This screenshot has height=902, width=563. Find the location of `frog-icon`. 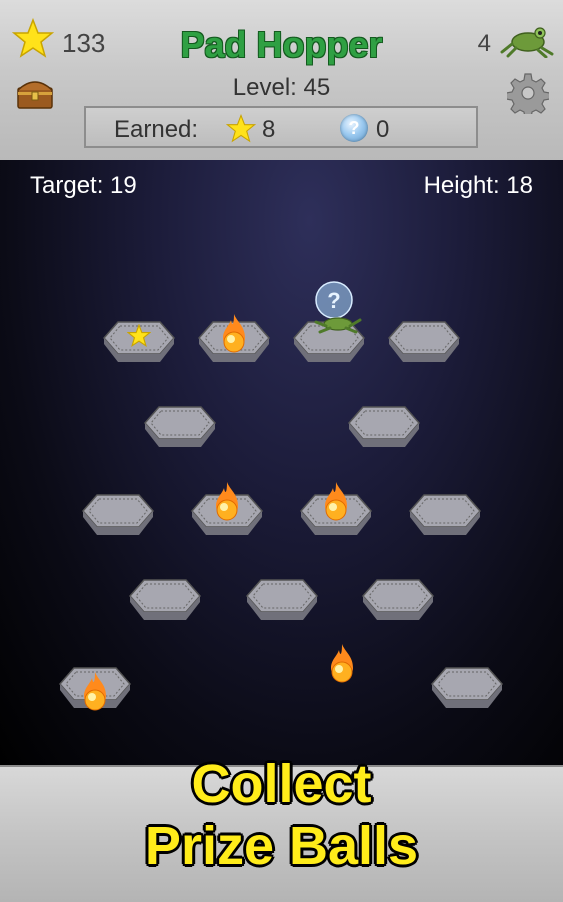

frog-icon is located at coordinates (527, 42).